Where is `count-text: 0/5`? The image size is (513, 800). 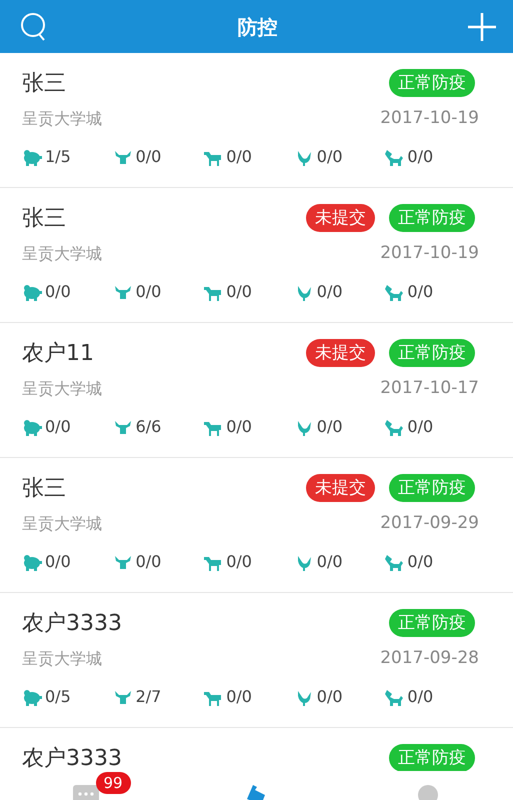
count-text: 0/5 is located at coordinates (58, 697).